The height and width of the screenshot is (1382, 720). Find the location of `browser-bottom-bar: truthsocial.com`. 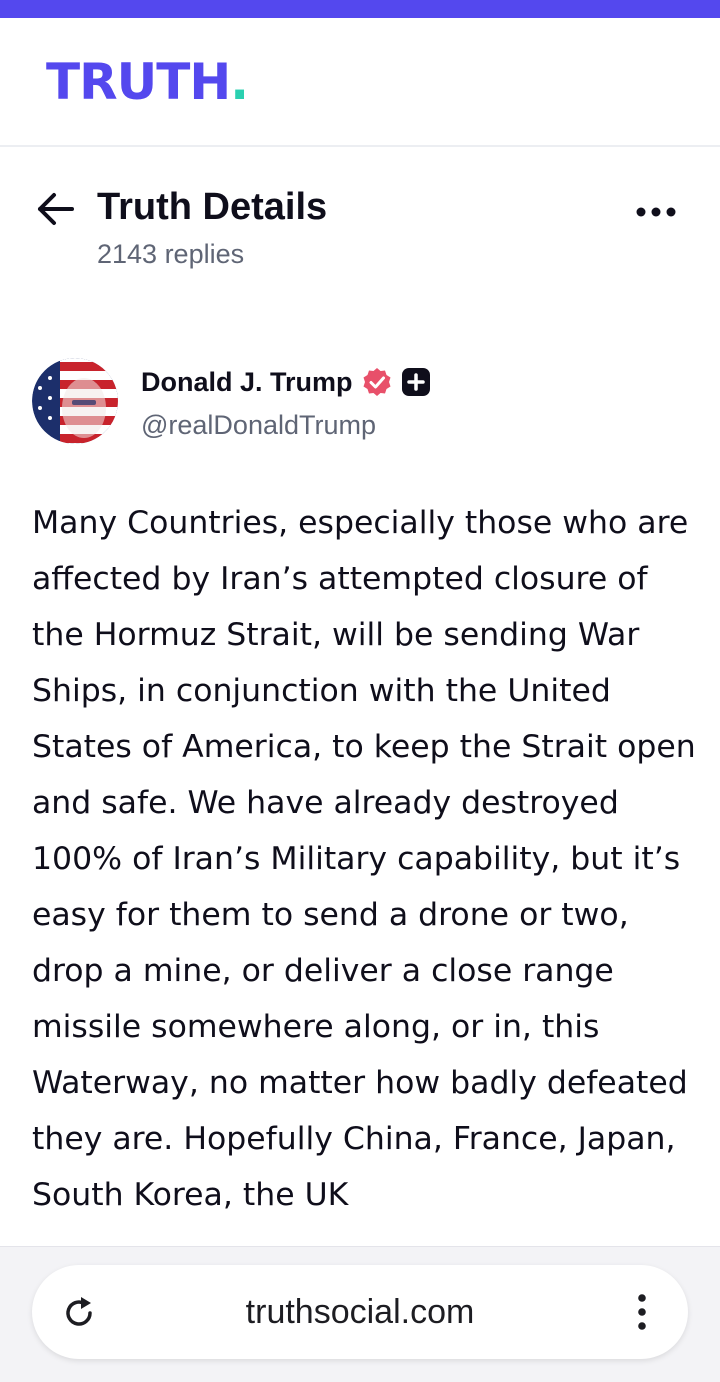

browser-bottom-bar: truthsocial.com is located at coordinates (360, 1314).